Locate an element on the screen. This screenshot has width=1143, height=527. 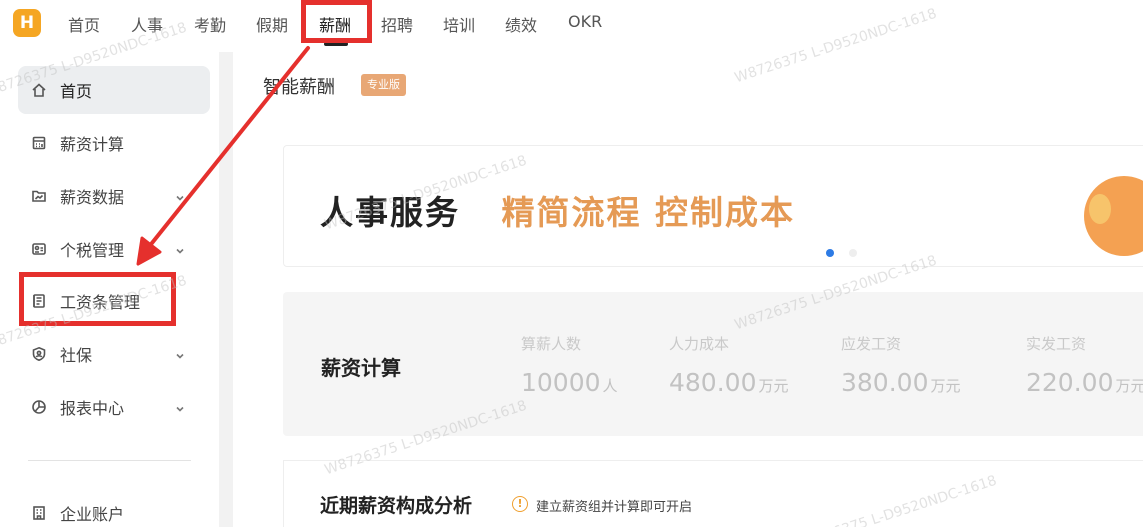
sidebar-item-label: 首页 is located at coordinates (76, 91).